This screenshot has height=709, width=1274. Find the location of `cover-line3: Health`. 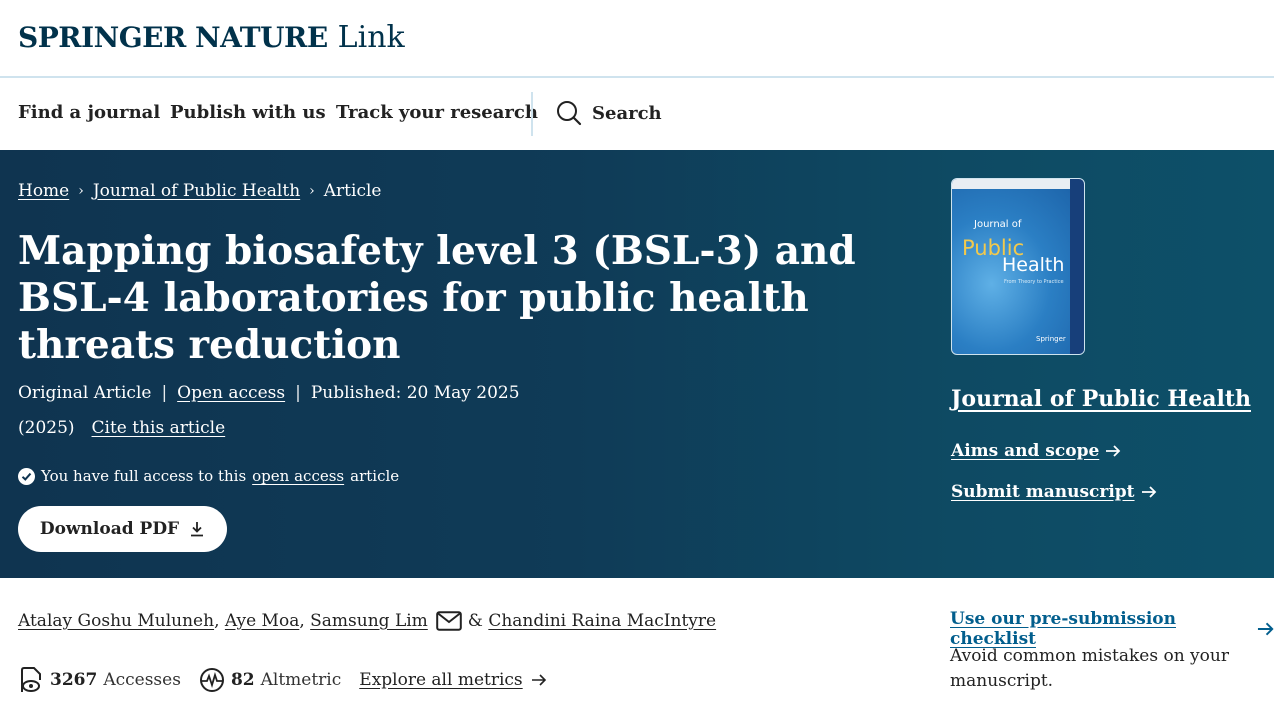

cover-line3: Health is located at coordinates (1033, 265).